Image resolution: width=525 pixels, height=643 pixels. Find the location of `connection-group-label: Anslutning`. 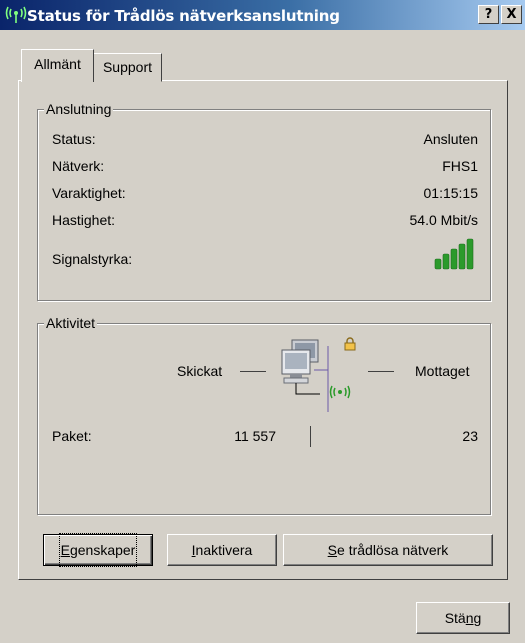

connection-group-label: Anslutning is located at coordinates (79, 109).